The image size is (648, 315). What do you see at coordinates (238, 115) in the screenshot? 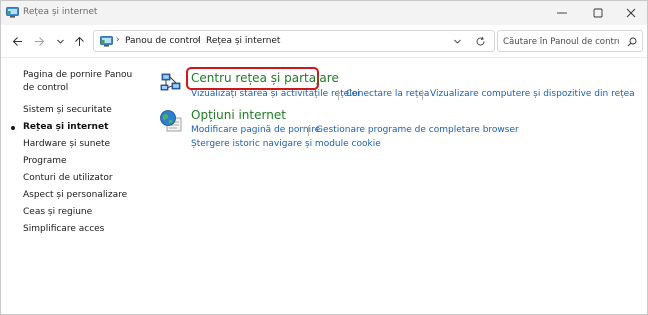
I see `category-internet-options: Opțiuni internet` at bounding box center [238, 115].